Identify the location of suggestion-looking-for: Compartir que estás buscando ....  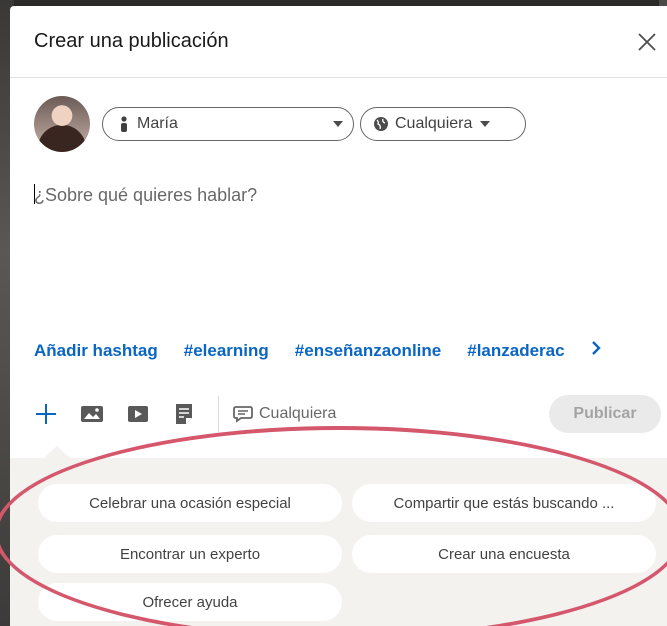
(504, 503).